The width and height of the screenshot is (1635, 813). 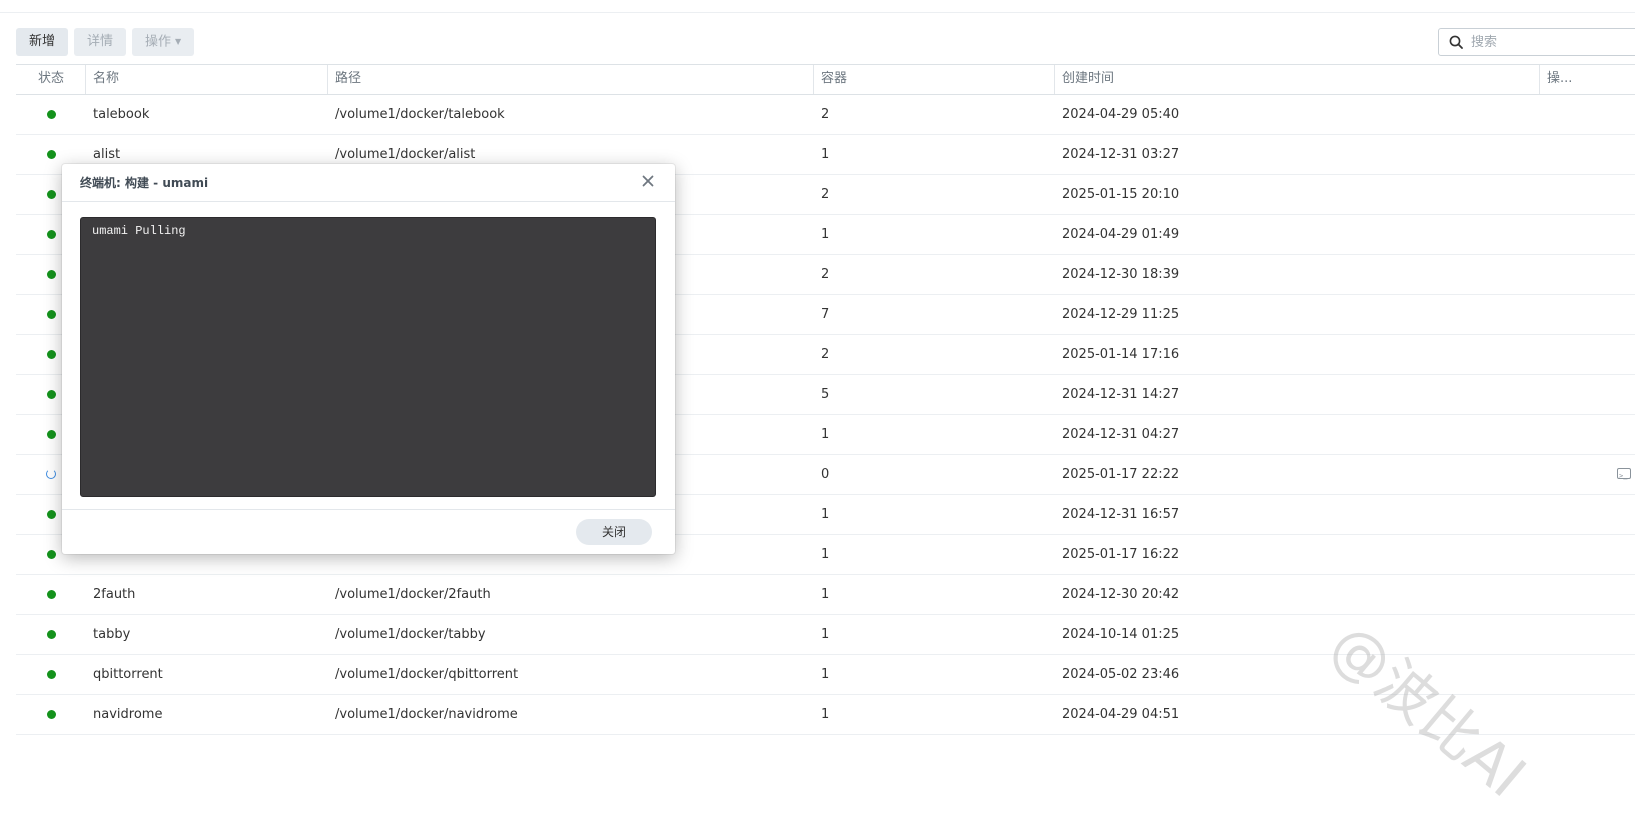 What do you see at coordinates (178, 41) in the screenshot?
I see `caret-down-icon: ▼` at bounding box center [178, 41].